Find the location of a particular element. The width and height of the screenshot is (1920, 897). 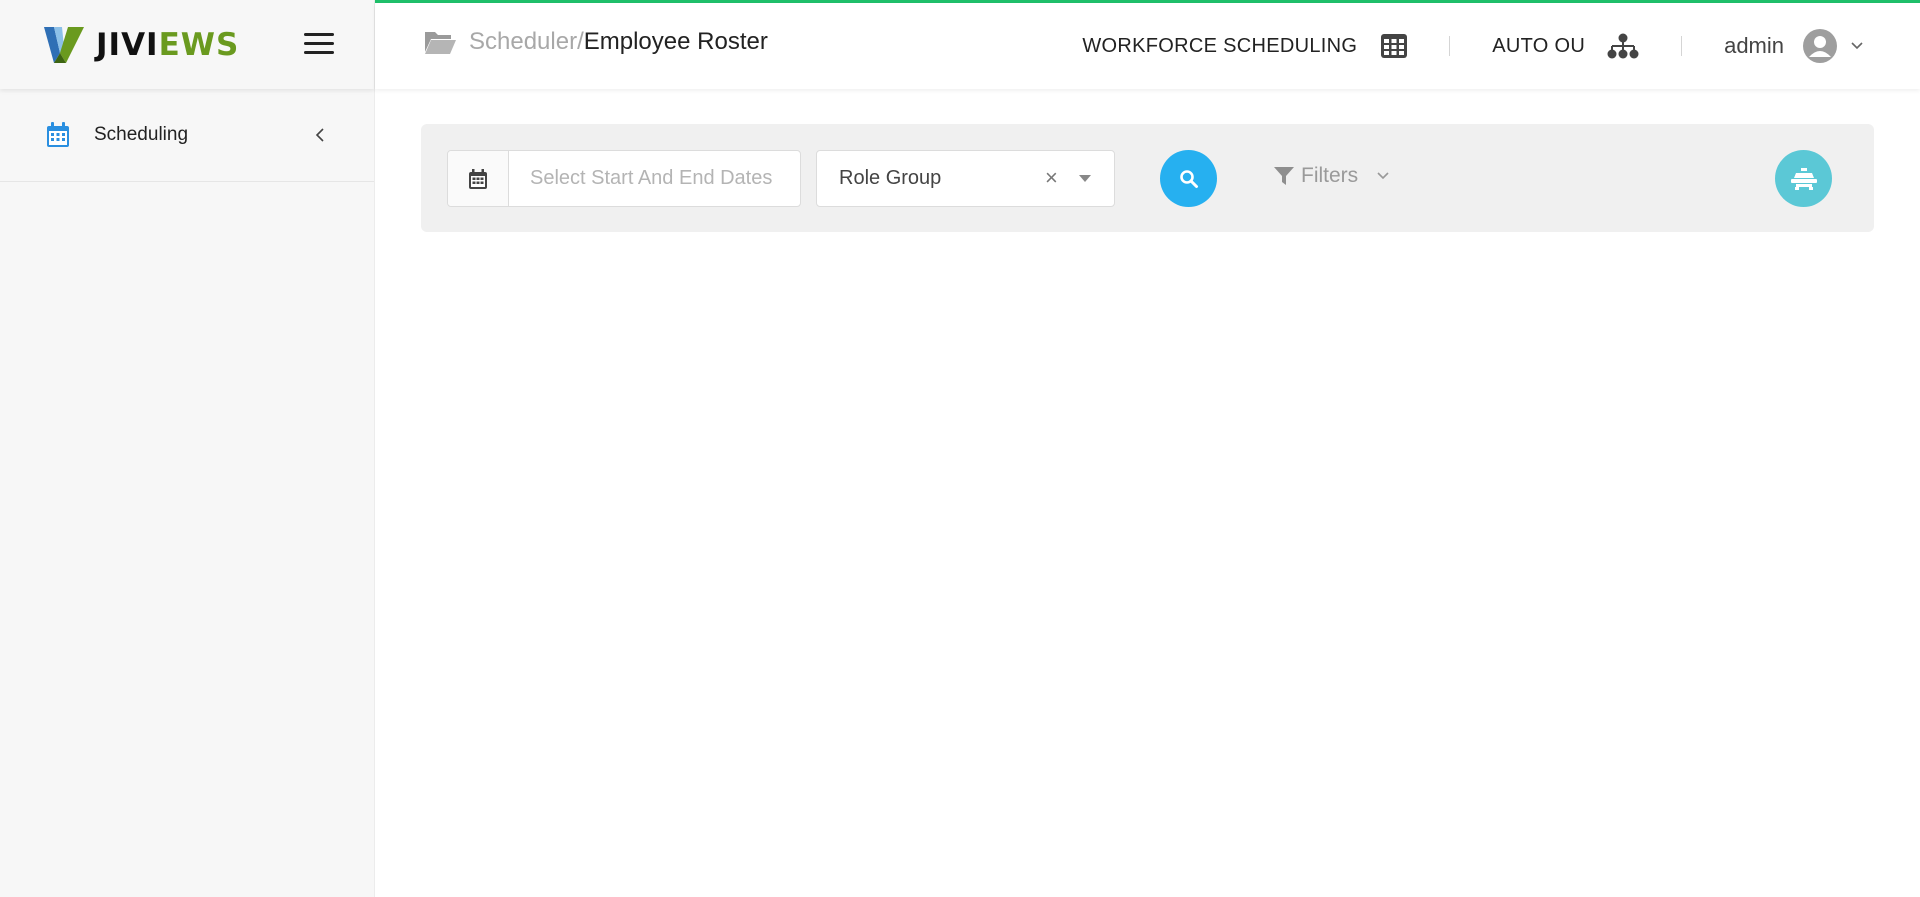

filters-toggle: Filters is located at coordinates (1331, 176).